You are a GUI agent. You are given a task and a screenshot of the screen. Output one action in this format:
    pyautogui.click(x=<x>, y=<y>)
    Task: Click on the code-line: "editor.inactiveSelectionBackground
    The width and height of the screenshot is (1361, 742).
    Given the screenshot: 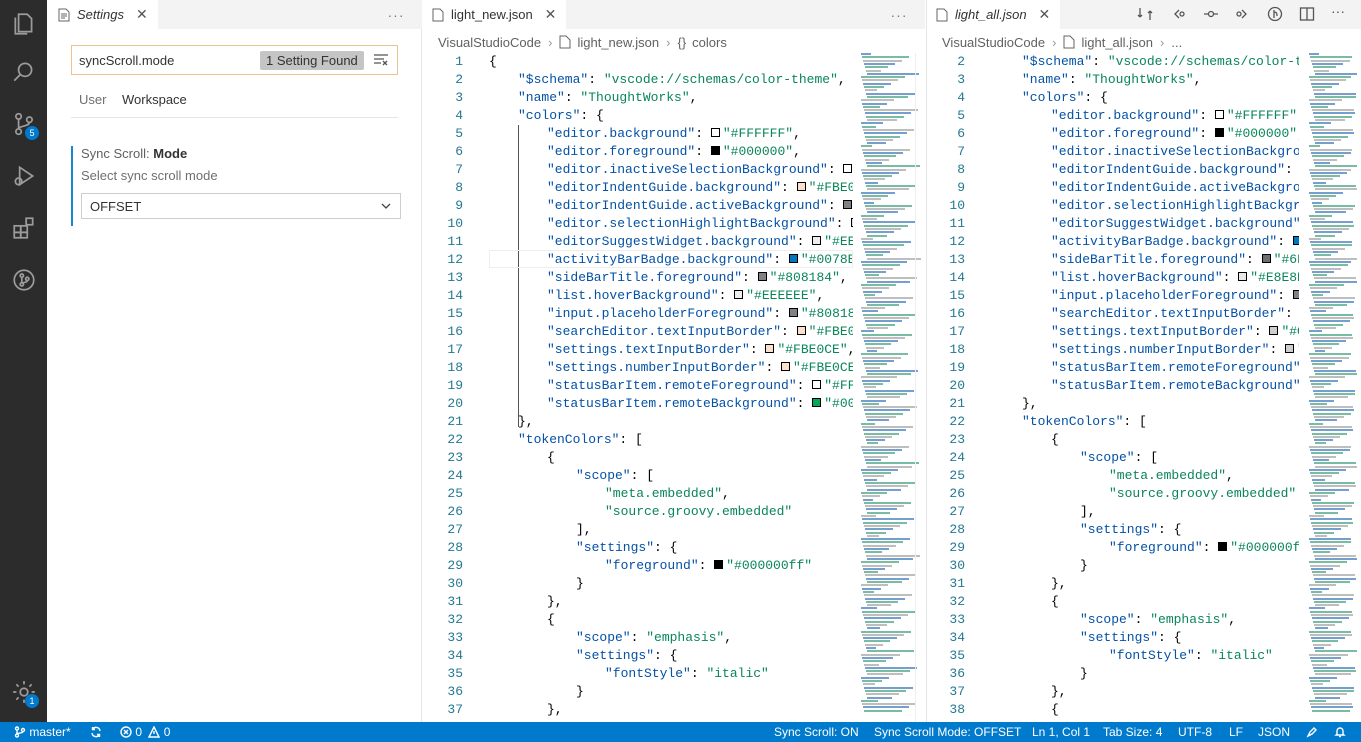 What is the action you would take?
    pyautogui.click(x=1175, y=152)
    